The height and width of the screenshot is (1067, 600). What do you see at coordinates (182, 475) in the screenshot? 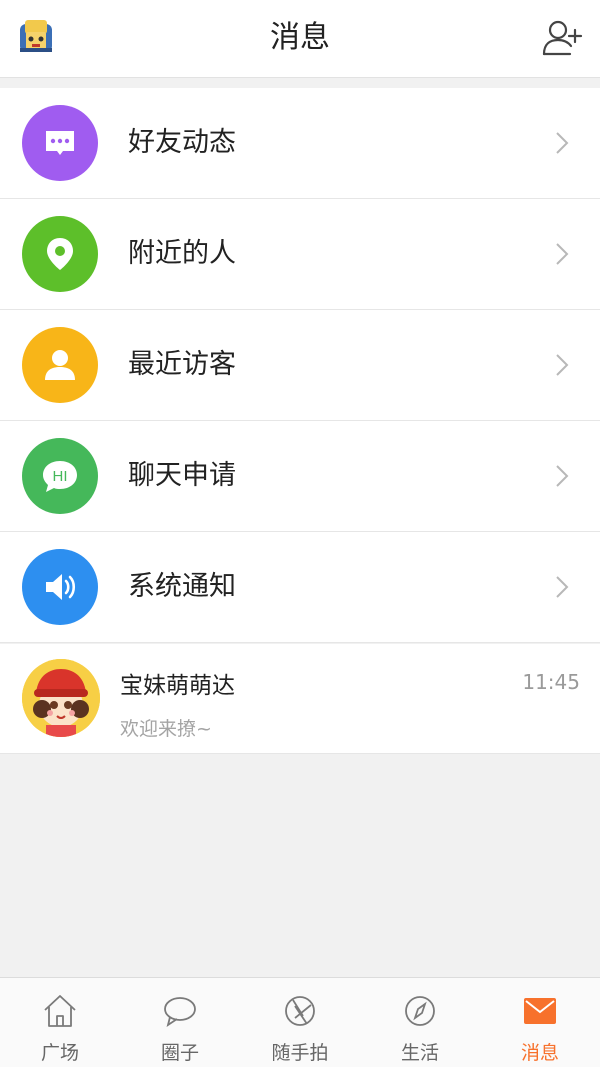
I see `menu-item-label: 聊天申请` at bounding box center [182, 475].